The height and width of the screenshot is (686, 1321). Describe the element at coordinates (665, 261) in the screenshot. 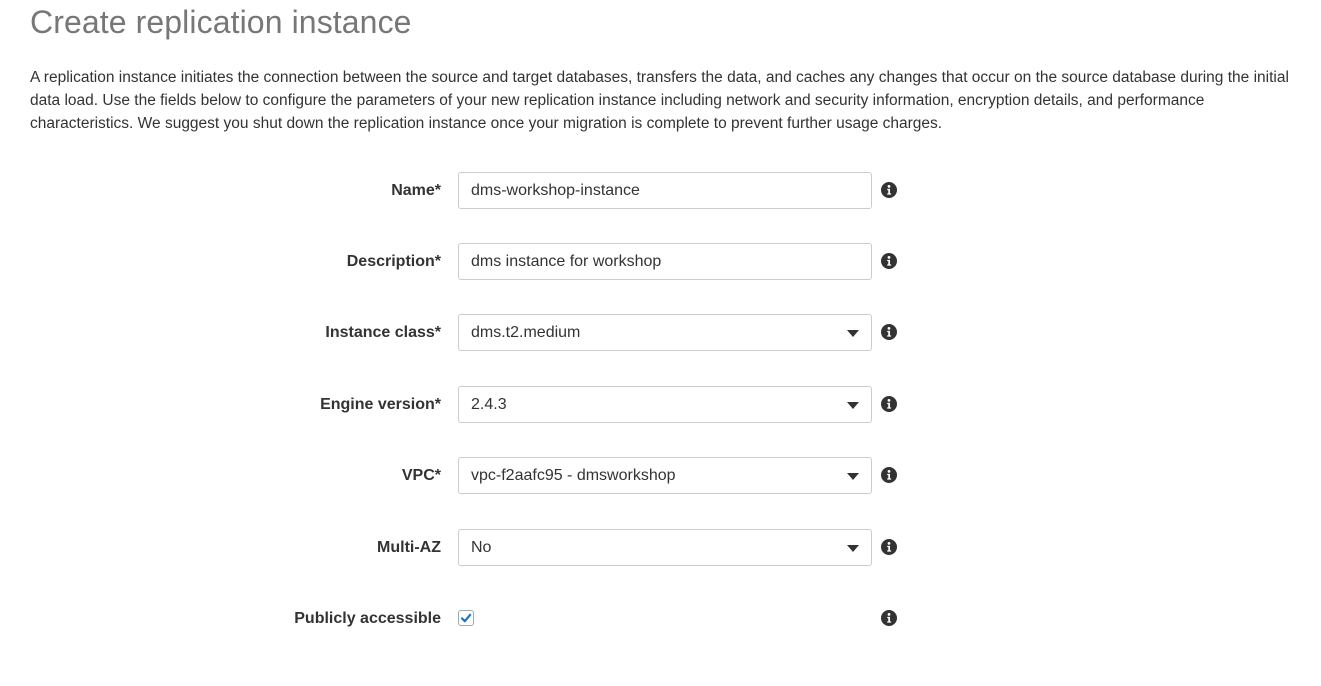

I see `description-input: dms instance for workshop` at that location.